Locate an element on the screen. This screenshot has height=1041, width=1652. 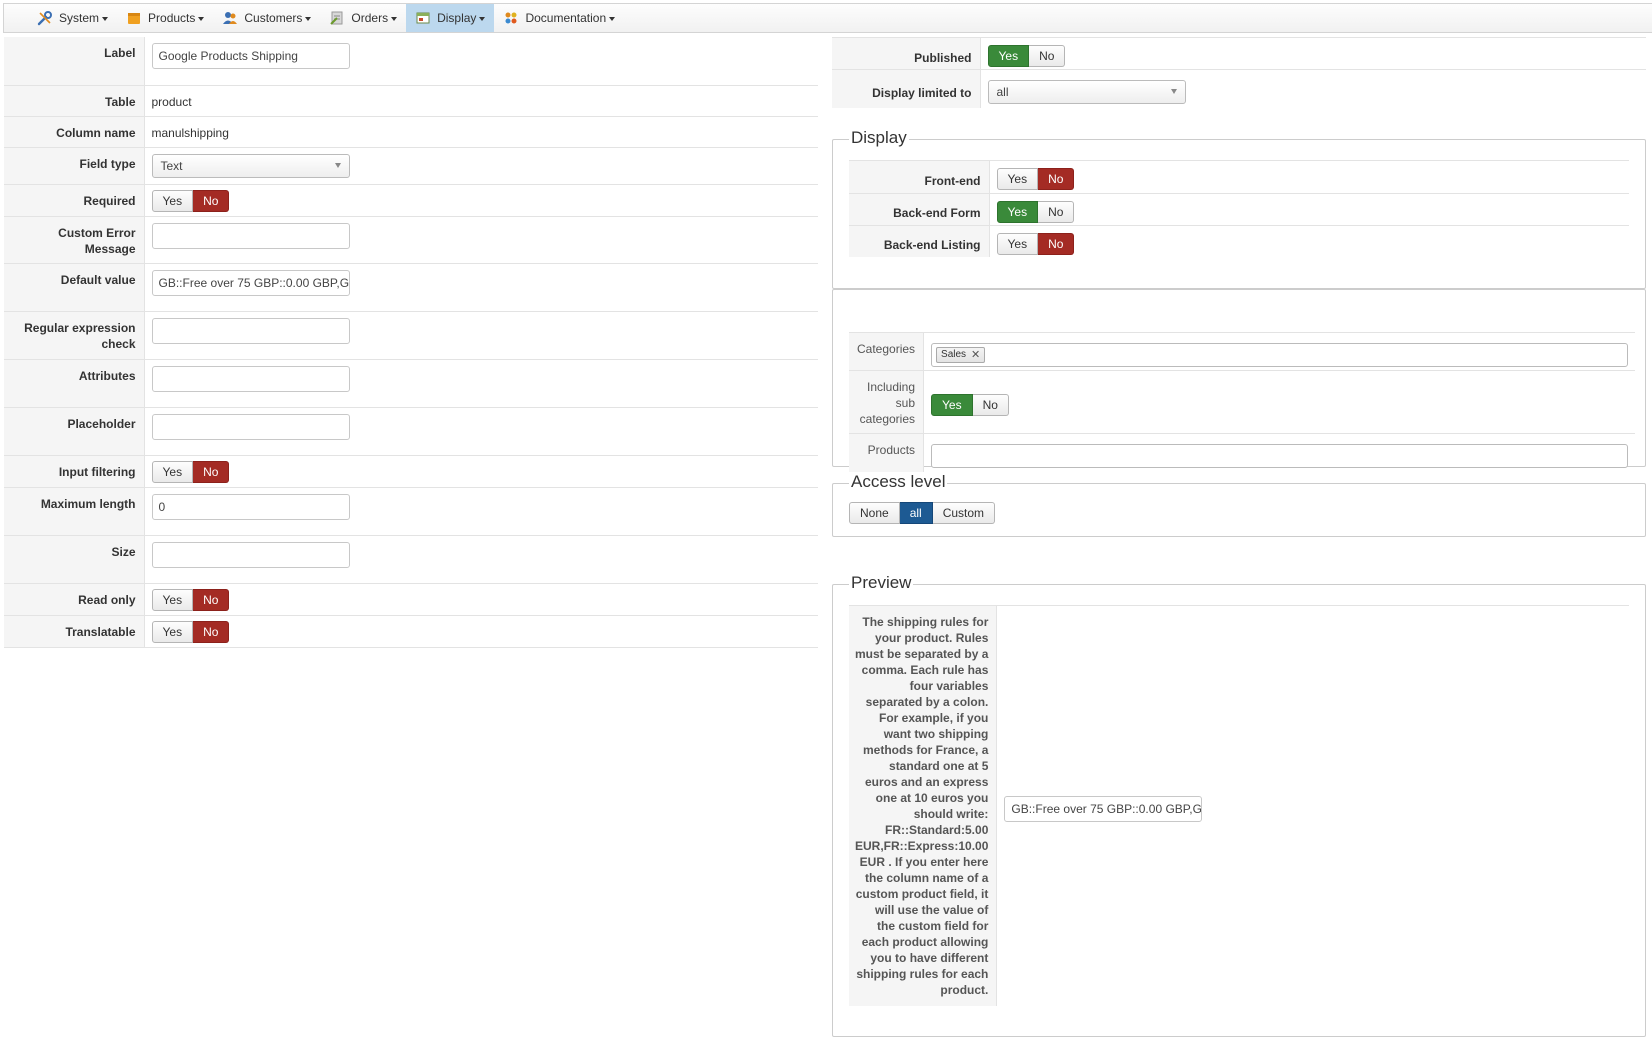
backend-listing-yes-button: Yes is located at coordinates (1017, 243).